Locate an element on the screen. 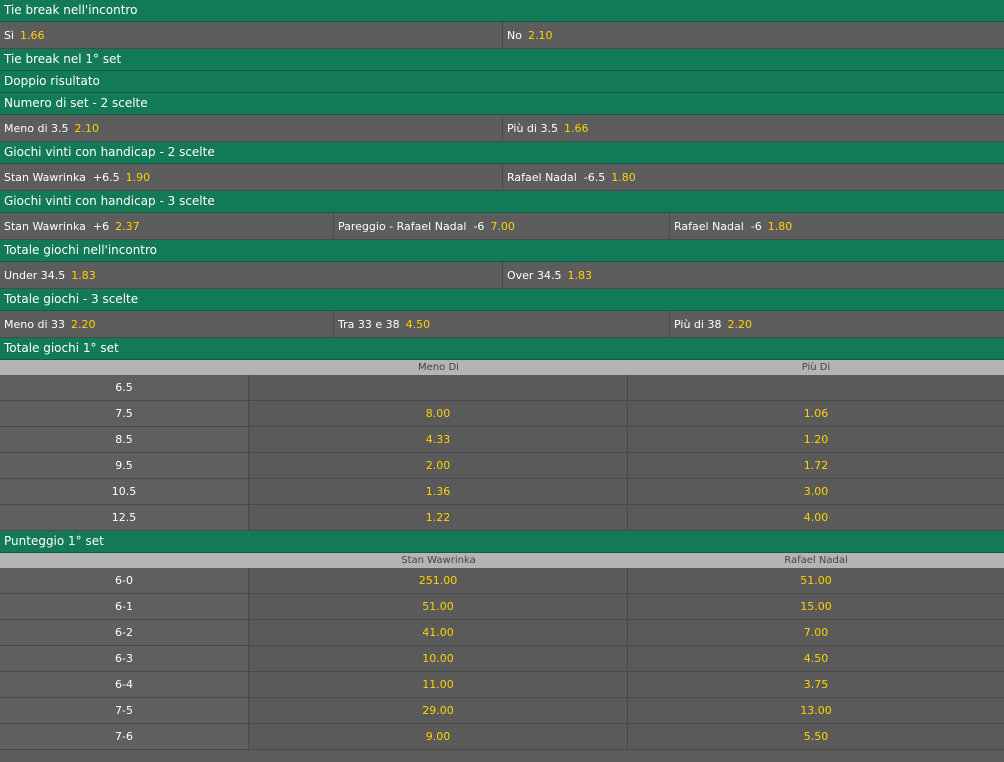  grid-row: 12.5 1.22 4.00 is located at coordinates (502, 518).